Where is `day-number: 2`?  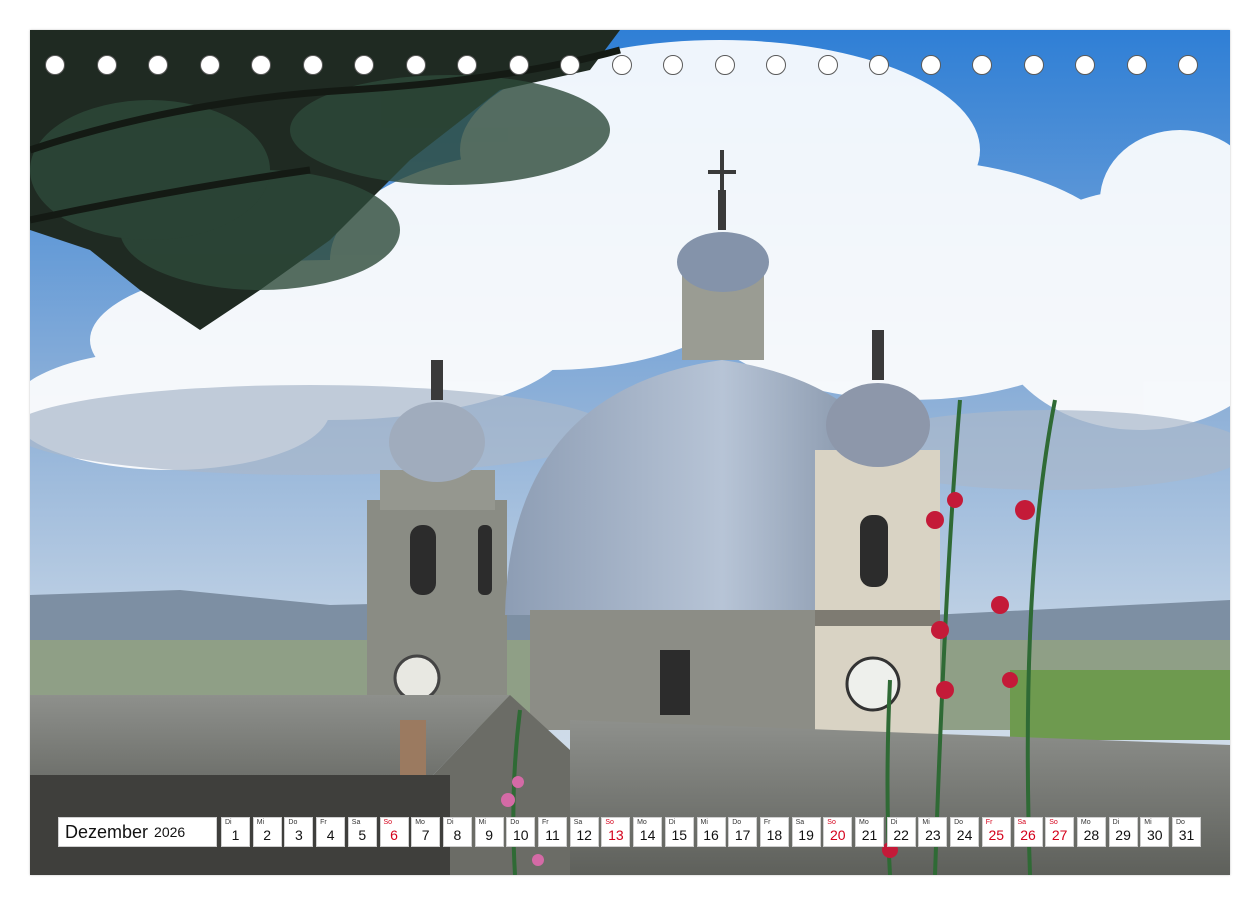 day-number: 2 is located at coordinates (267, 835).